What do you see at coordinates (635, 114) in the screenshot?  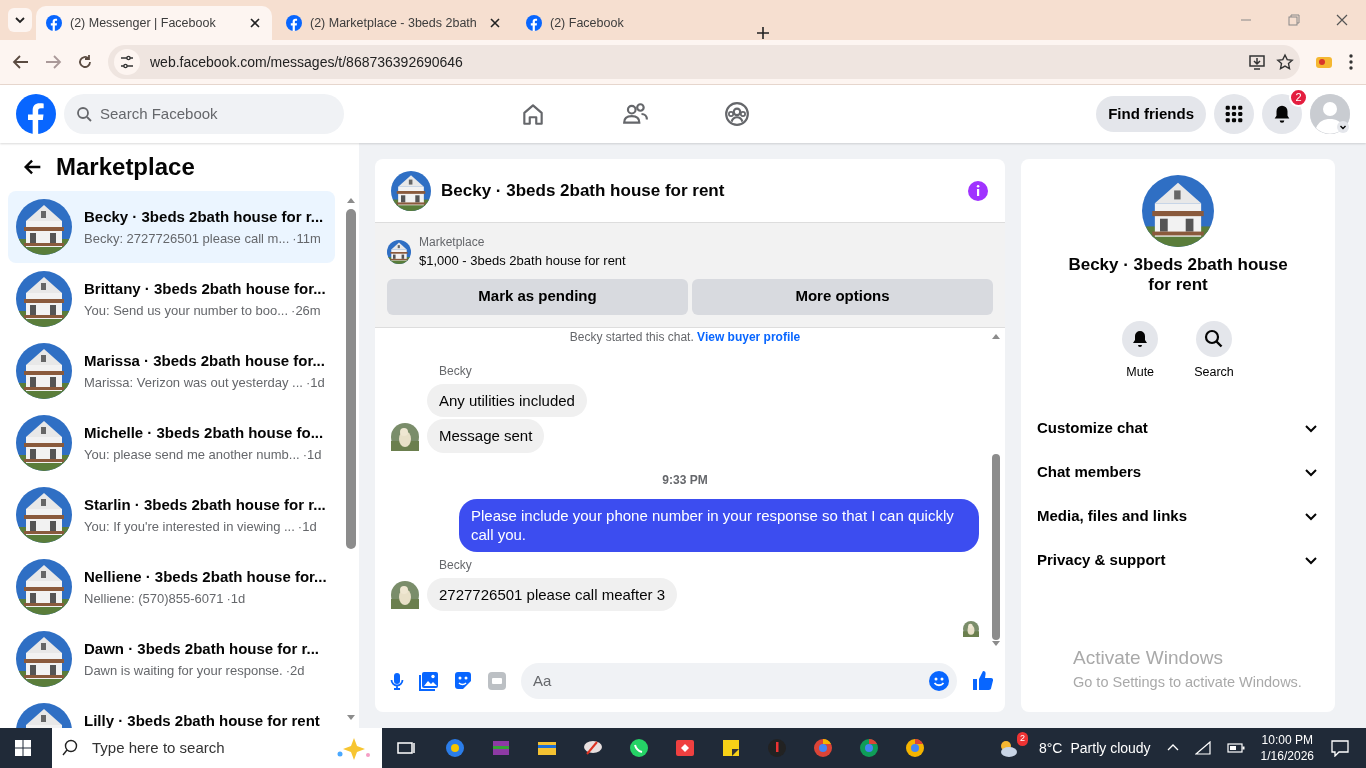 I see `friends-icon` at bounding box center [635, 114].